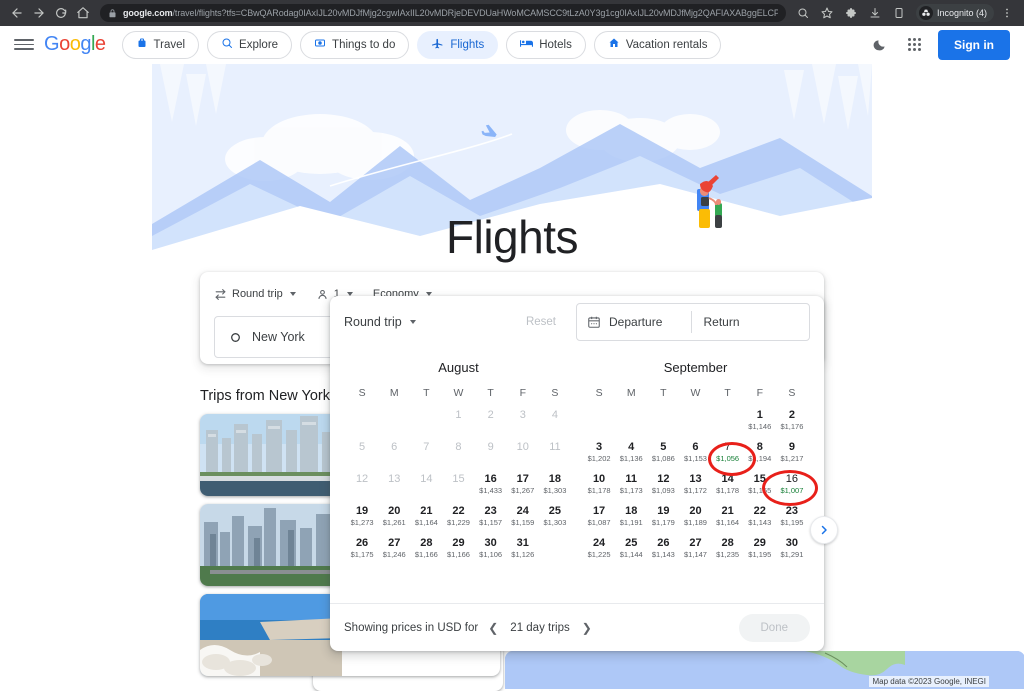 Image resolution: width=1024 pixels, height=691 pixels. Describe the element at coordinates (61, 13) in the screenshot. I see `reload-button` at that location.